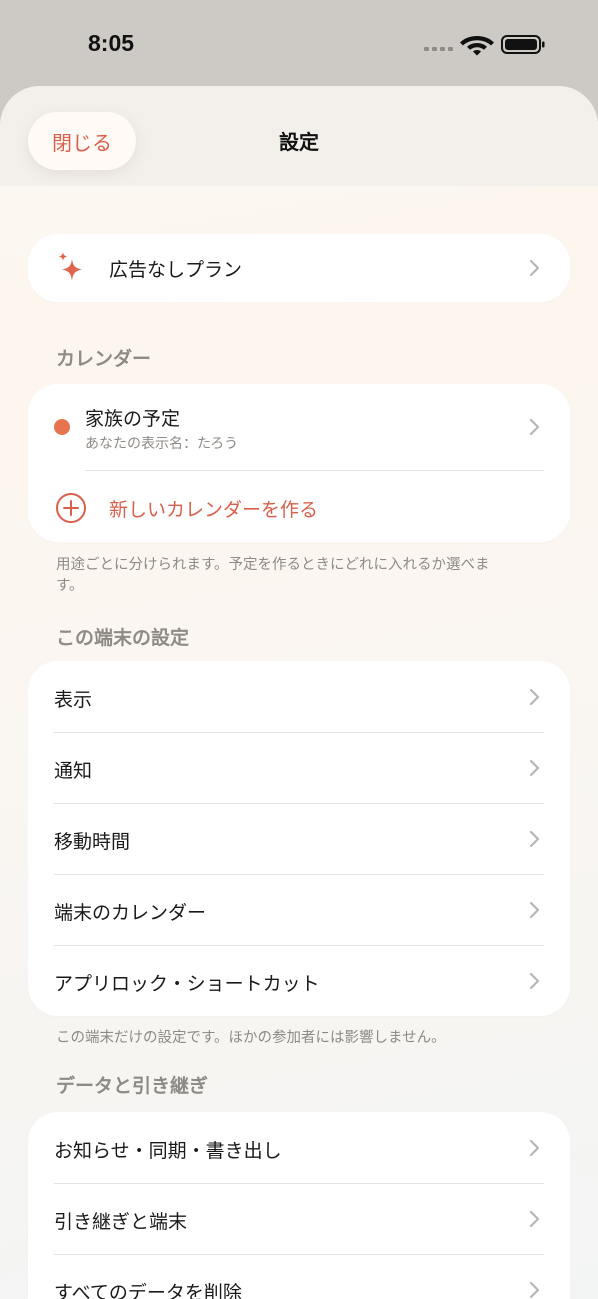 This screenshot has width=598, height=1299. I want to click on settings-row-display: 表示, so click(299, 696).